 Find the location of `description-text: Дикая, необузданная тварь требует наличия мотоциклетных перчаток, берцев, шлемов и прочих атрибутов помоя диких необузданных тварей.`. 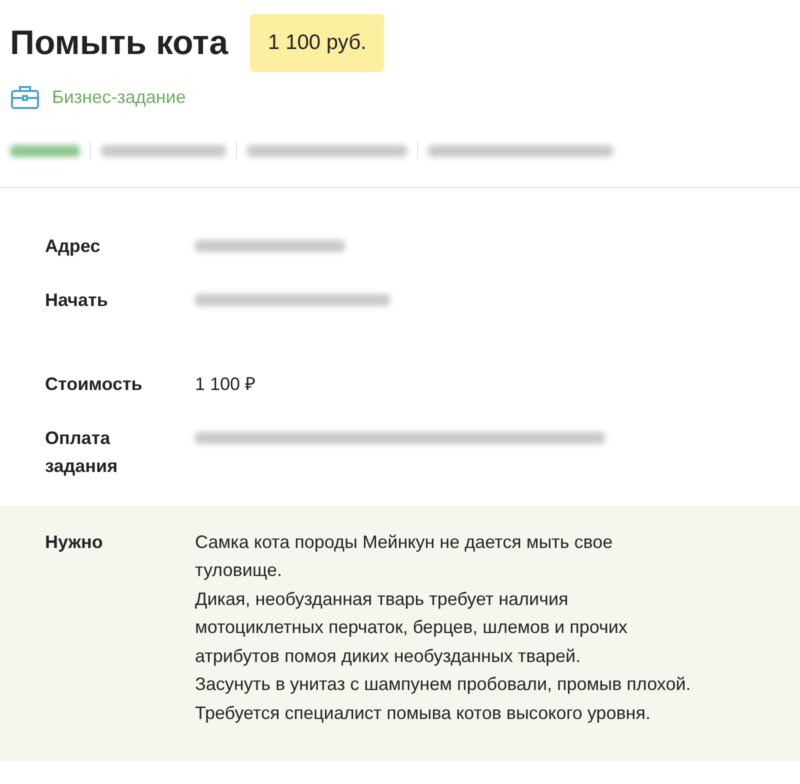

description-text: Дикая, необузданная тварь требует наличия мотоциклетных перчаток, берцев, шлемов и прочих атрибутов помоя диких необузданных тварей. is located at coordinates (411, 628).